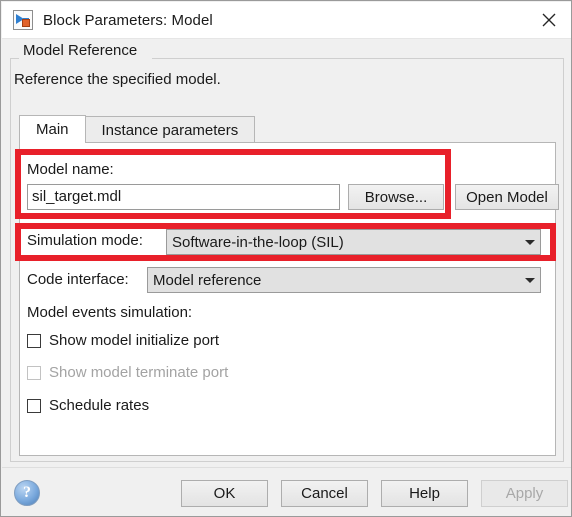 This screenshot has height=517, width=572. I want to click on help-question-mark-icon: ?, so click(27, 493).